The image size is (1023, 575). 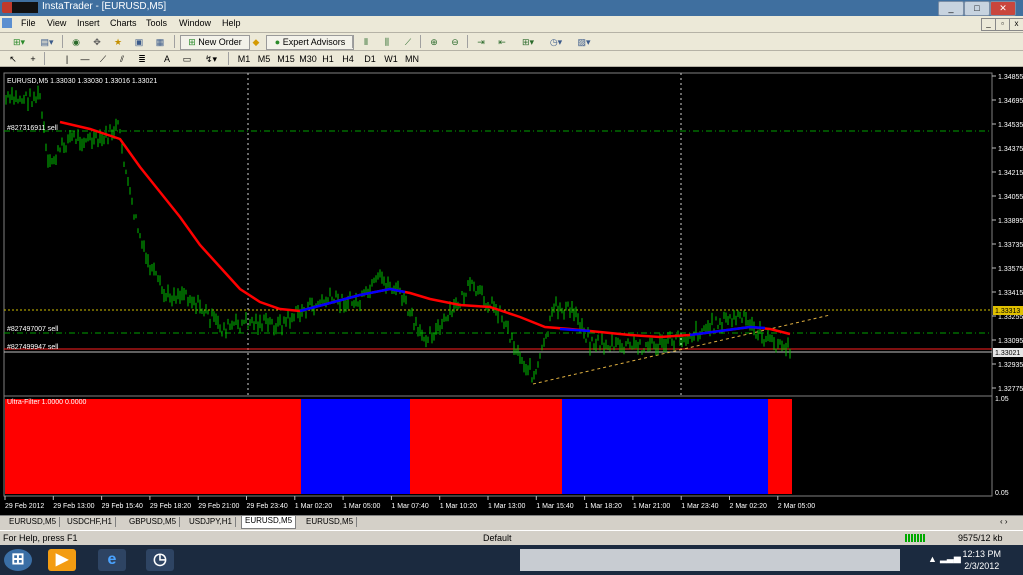 I want to click on price-tick-label: 1.34855, so click(x=1010, y=77).